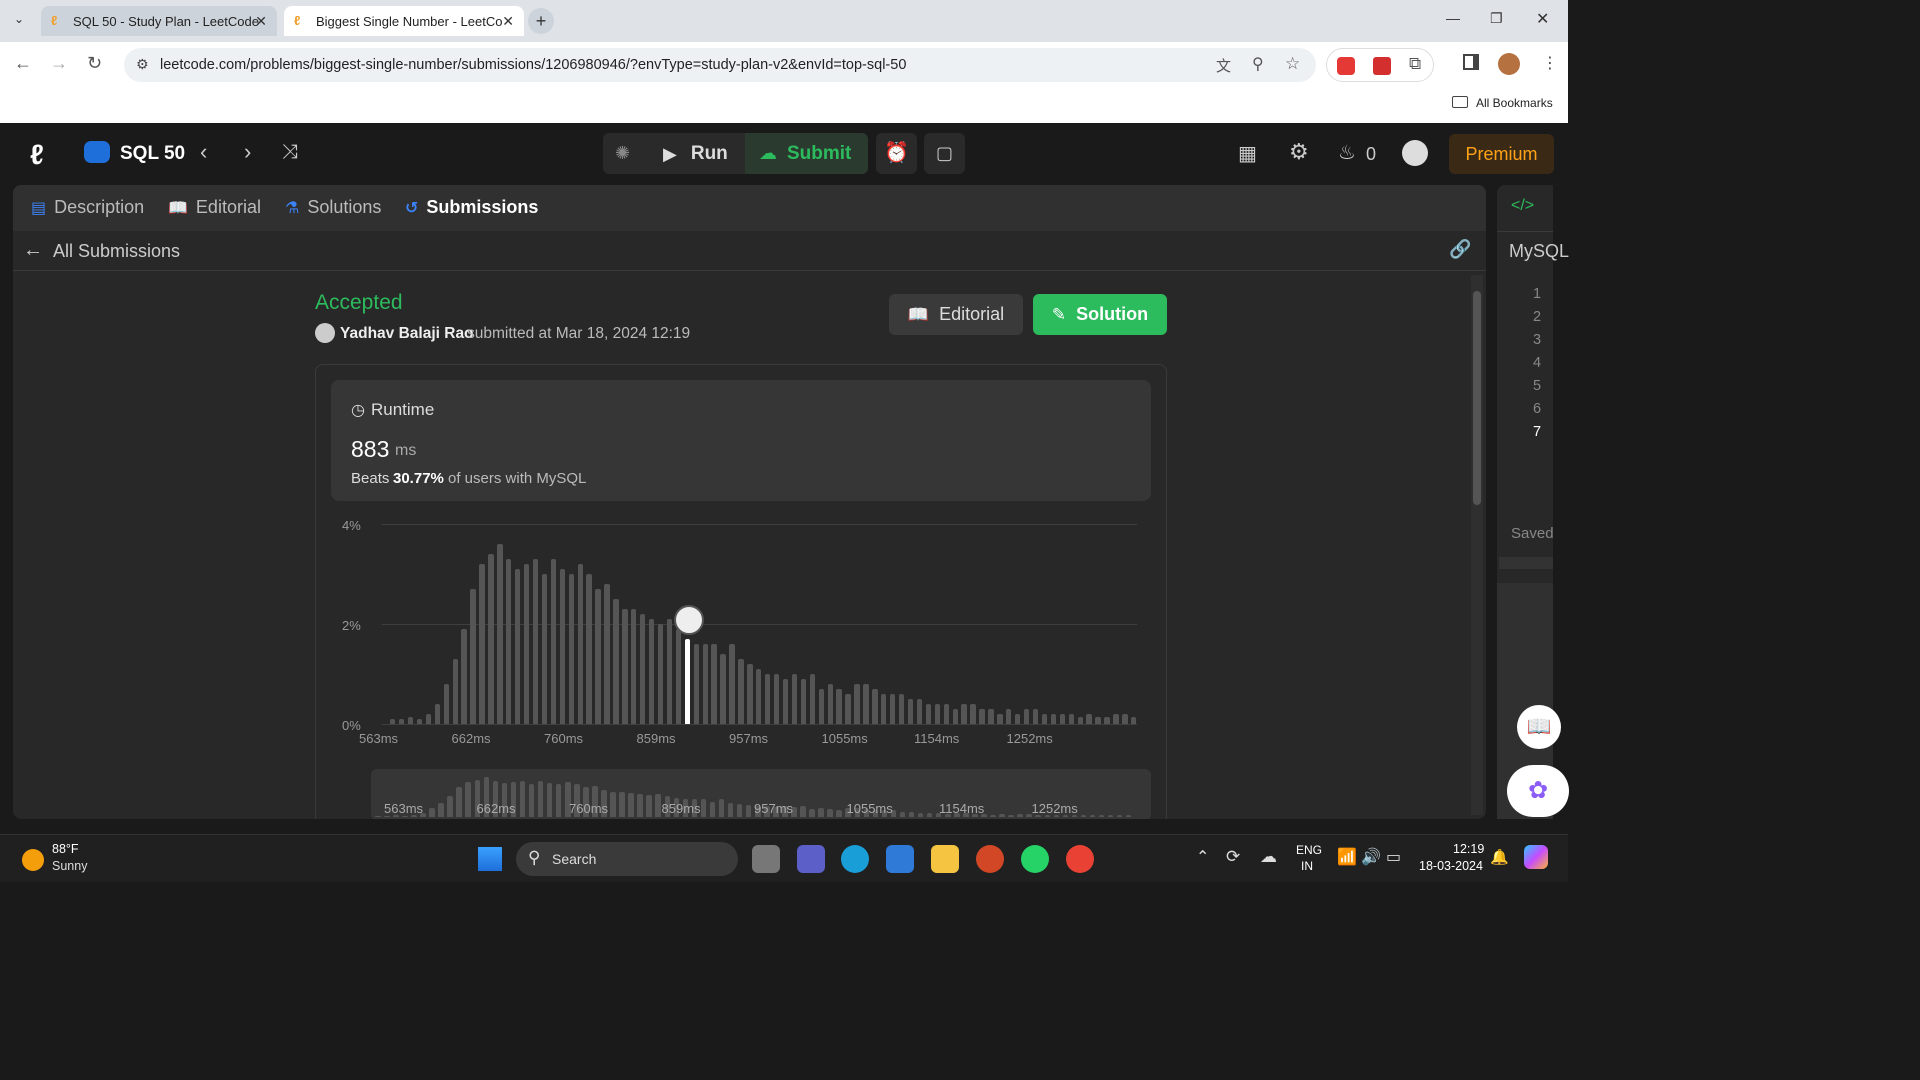  I want to click on bookmark-star-icon: ☆, so click(1292, 64).